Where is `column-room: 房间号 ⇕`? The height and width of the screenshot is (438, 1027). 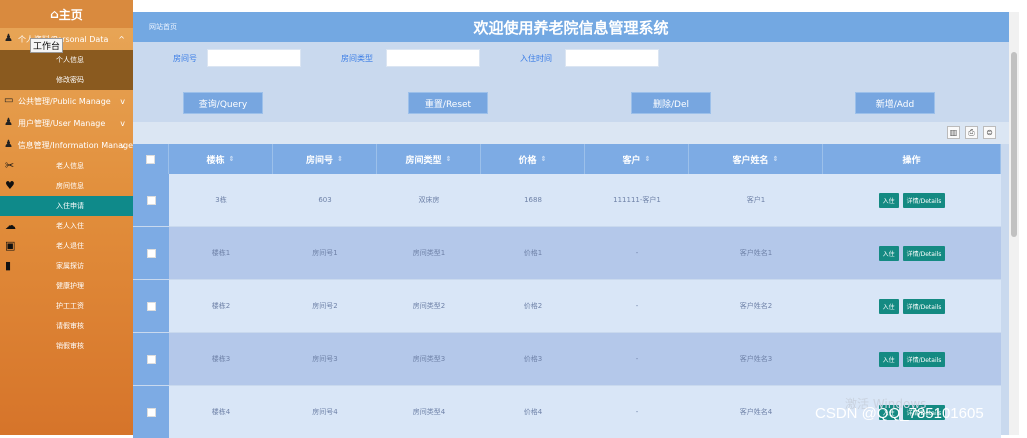 column-room: 房间号 ⇕ is located at coordinates (325, 159).